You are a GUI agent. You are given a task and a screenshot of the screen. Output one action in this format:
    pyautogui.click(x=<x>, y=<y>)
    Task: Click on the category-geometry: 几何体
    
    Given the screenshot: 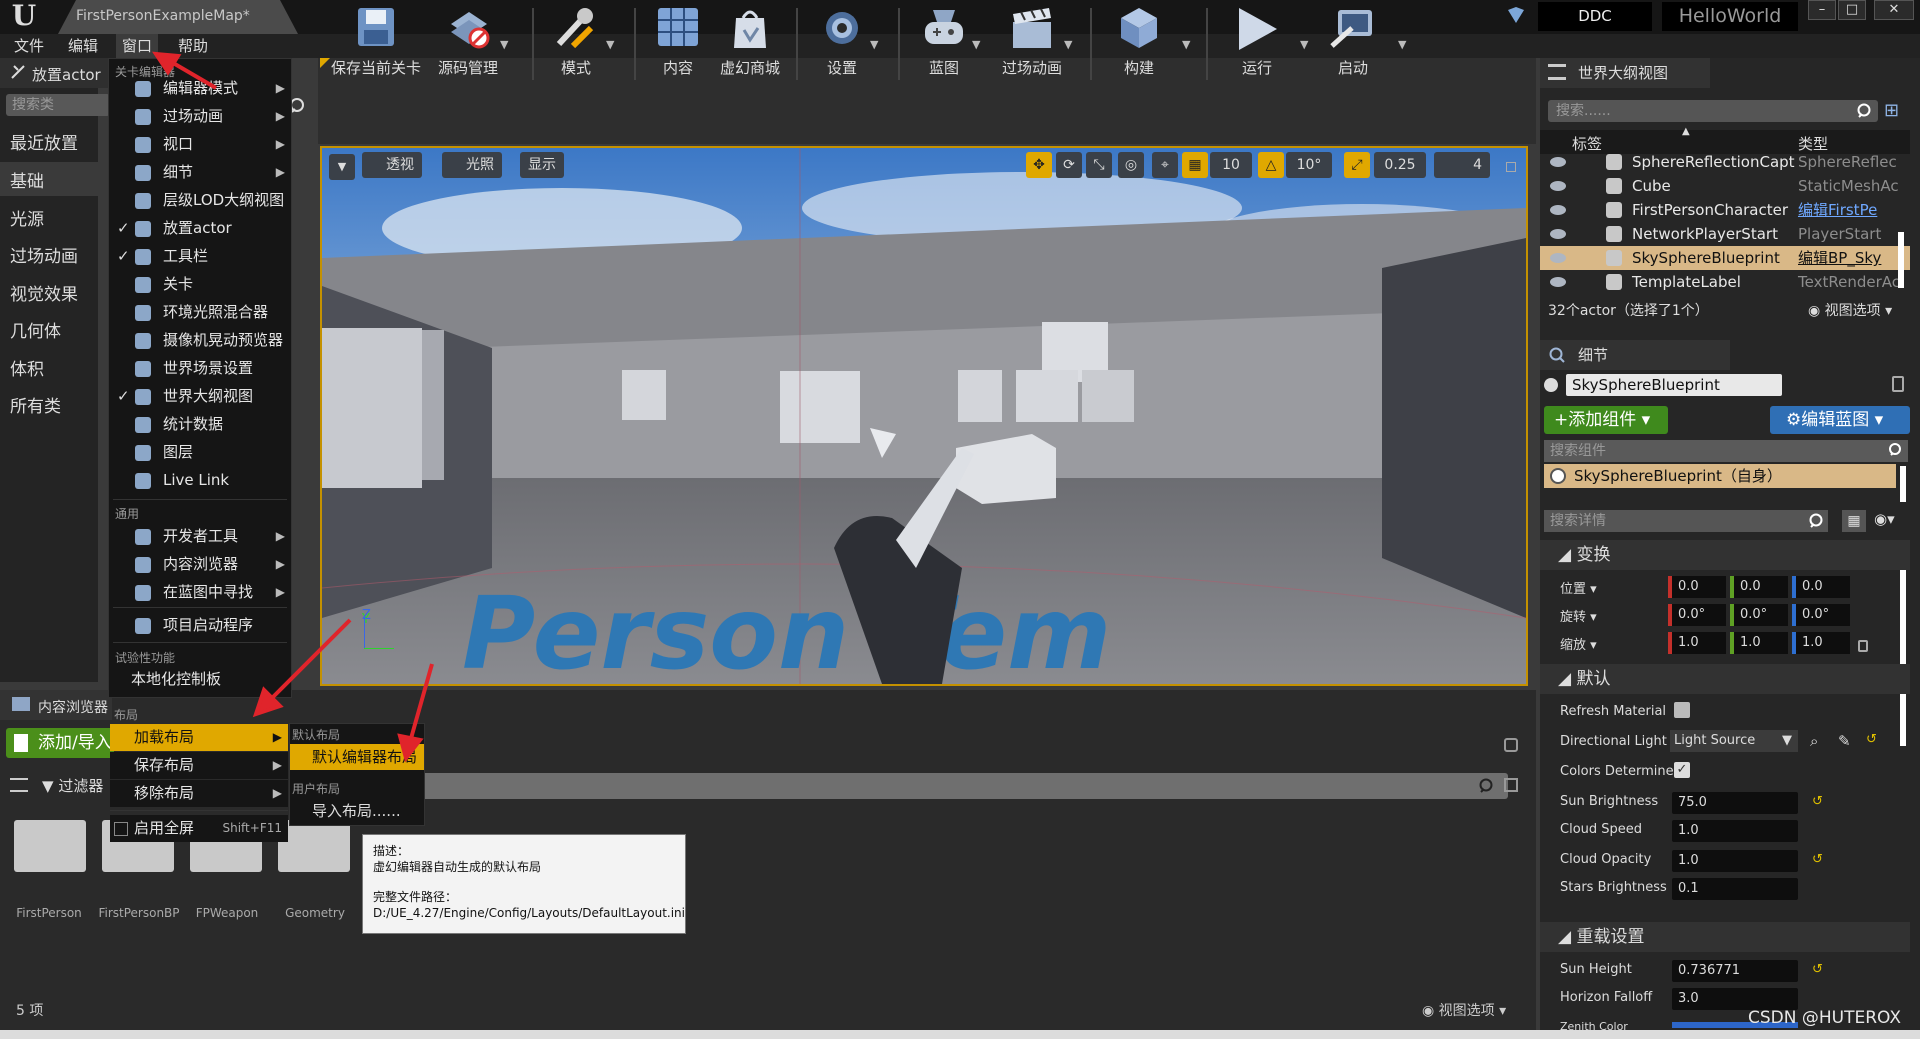 What is the action you would take?
    pyautogui.click(x=49, y=329)
    